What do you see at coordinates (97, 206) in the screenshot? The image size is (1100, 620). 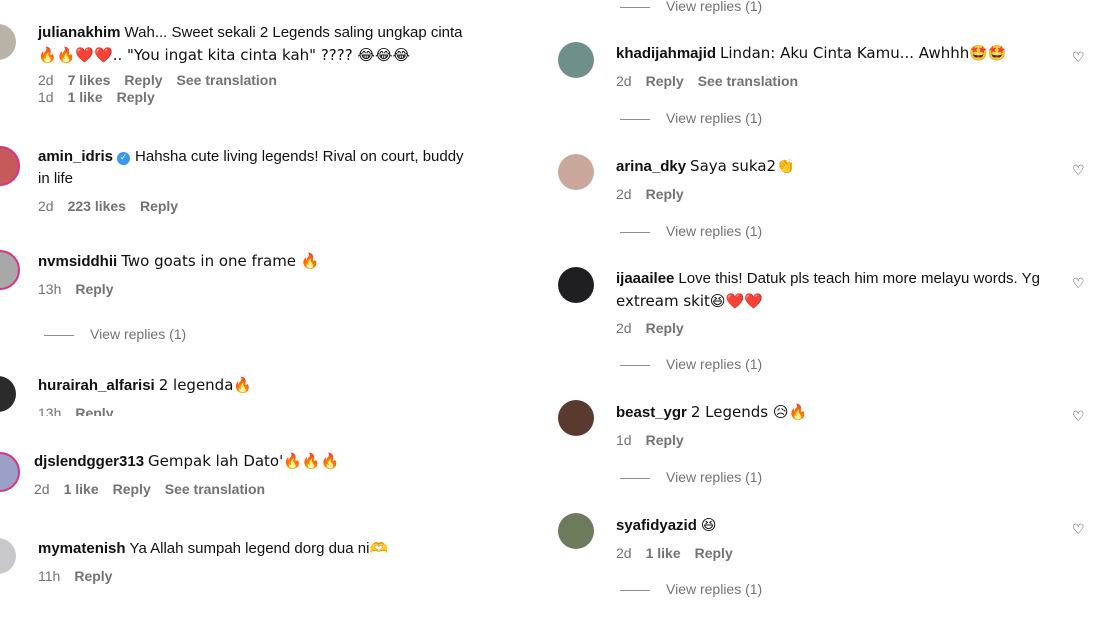 I see `comment-likes: 223 likes` at bounding box center [97, 206].